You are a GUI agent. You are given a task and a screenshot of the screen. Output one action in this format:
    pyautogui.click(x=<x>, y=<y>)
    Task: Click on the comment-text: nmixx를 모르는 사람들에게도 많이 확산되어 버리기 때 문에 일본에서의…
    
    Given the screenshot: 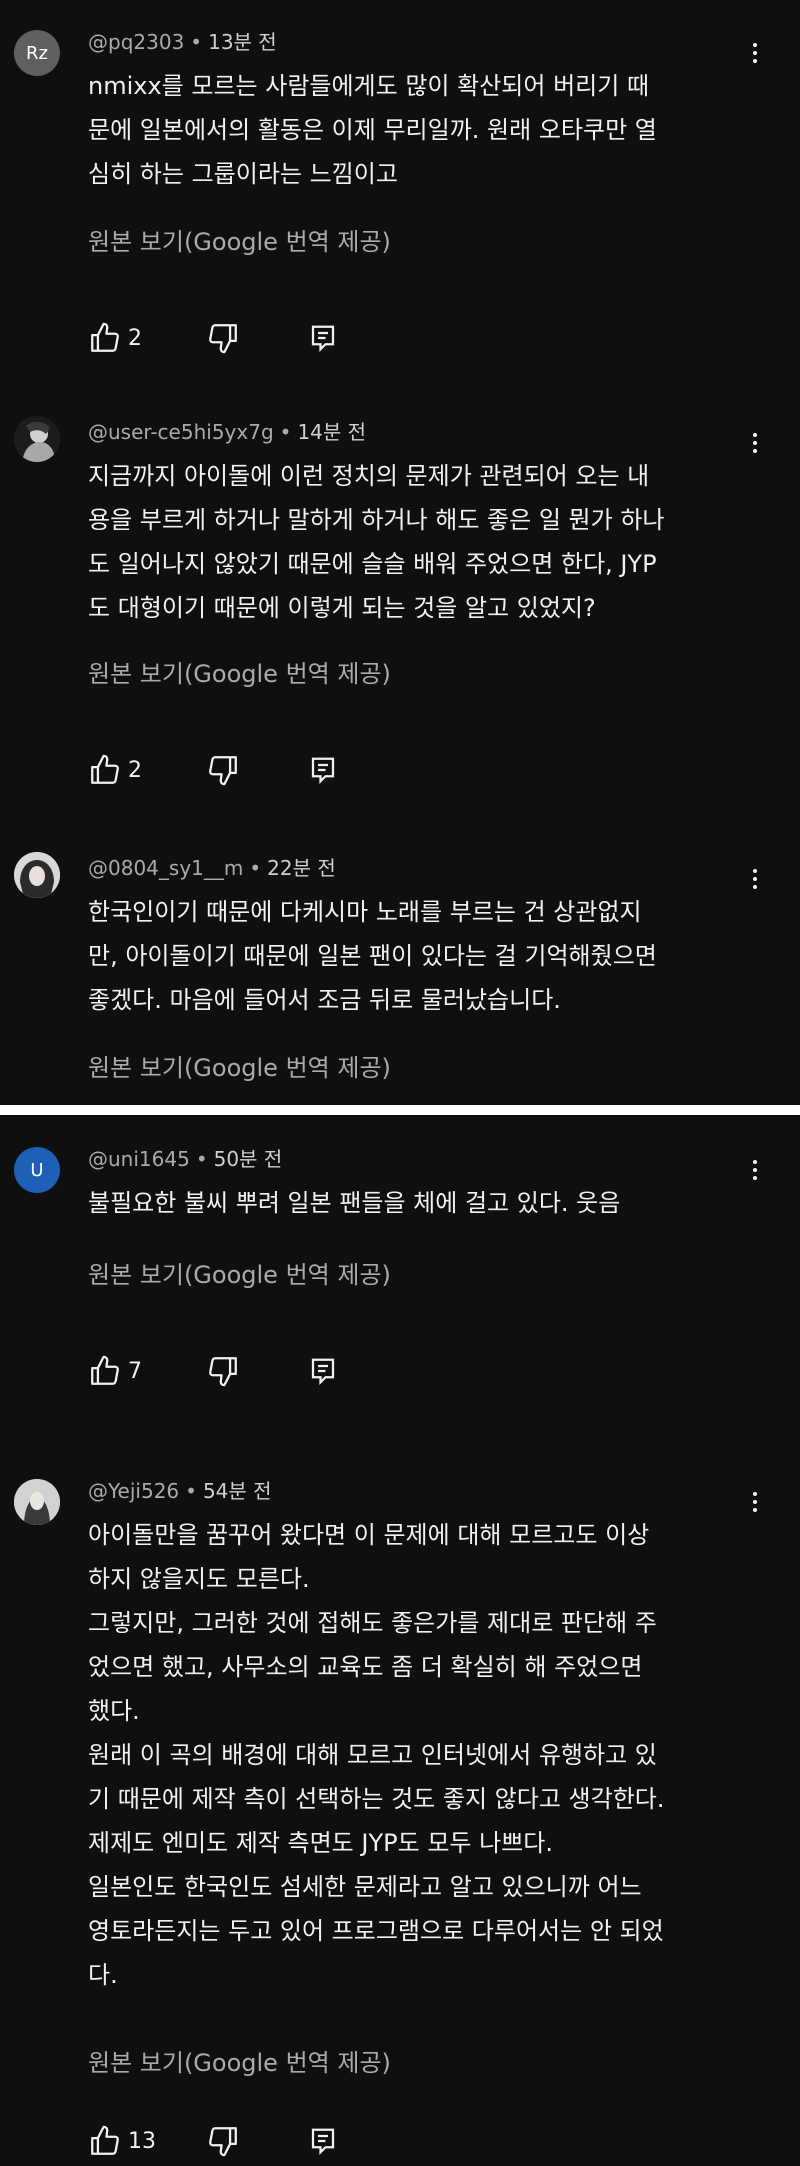 What is the action you would take?
    pyautogui.click(x=418, y=130)
    